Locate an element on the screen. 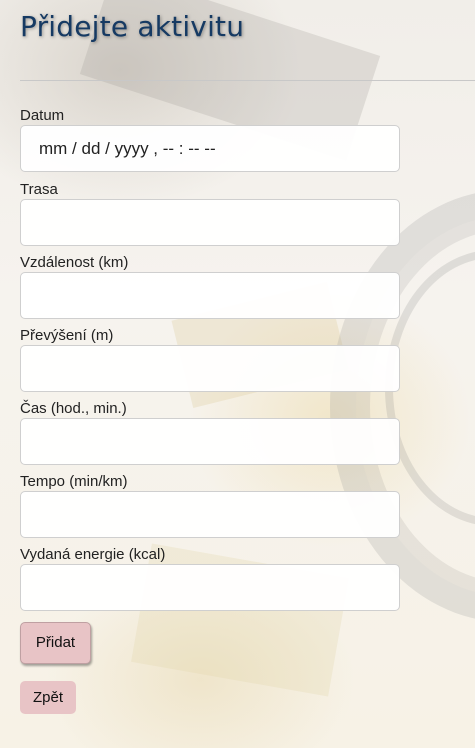 The image size is (475, 748). distance-label: Vzdálenost (km) is located at coordinates (74, 262).